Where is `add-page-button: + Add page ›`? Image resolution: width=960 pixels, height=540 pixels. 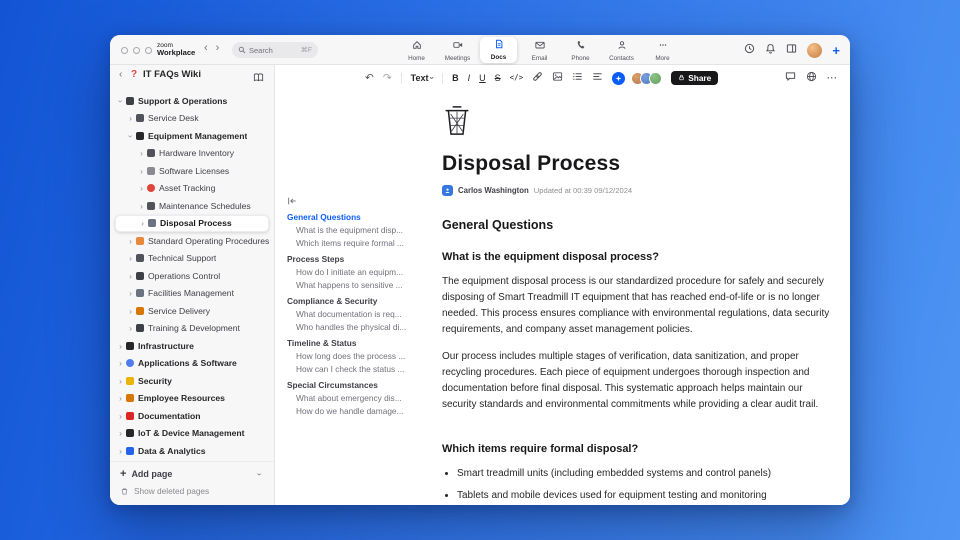
add-page-button: + Add page › is located at coordinates (192, 474).